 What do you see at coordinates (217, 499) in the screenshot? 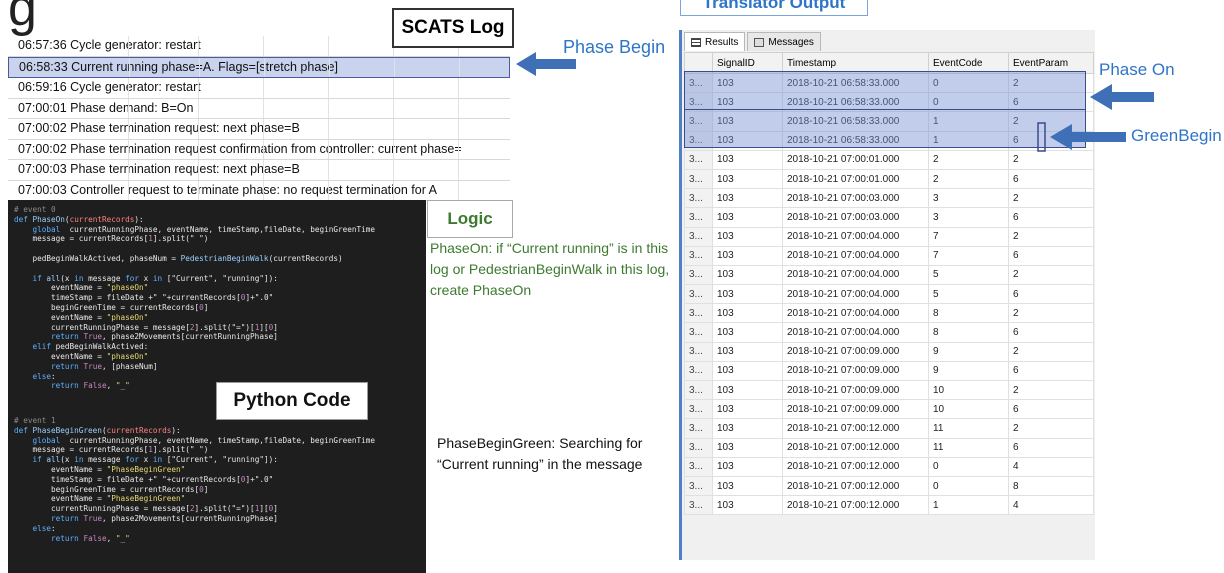
I see `code-line: eventName = "PhaseBeginGreen"` at bounding box center [217, 499].